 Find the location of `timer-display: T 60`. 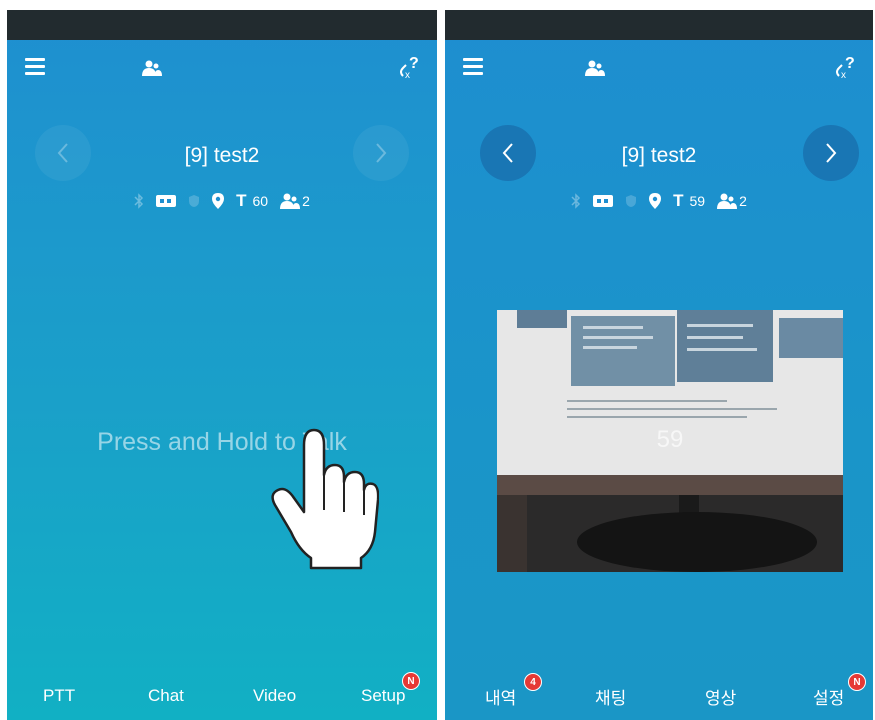

timer-display: T 60 is located at coordinates (252, 201).